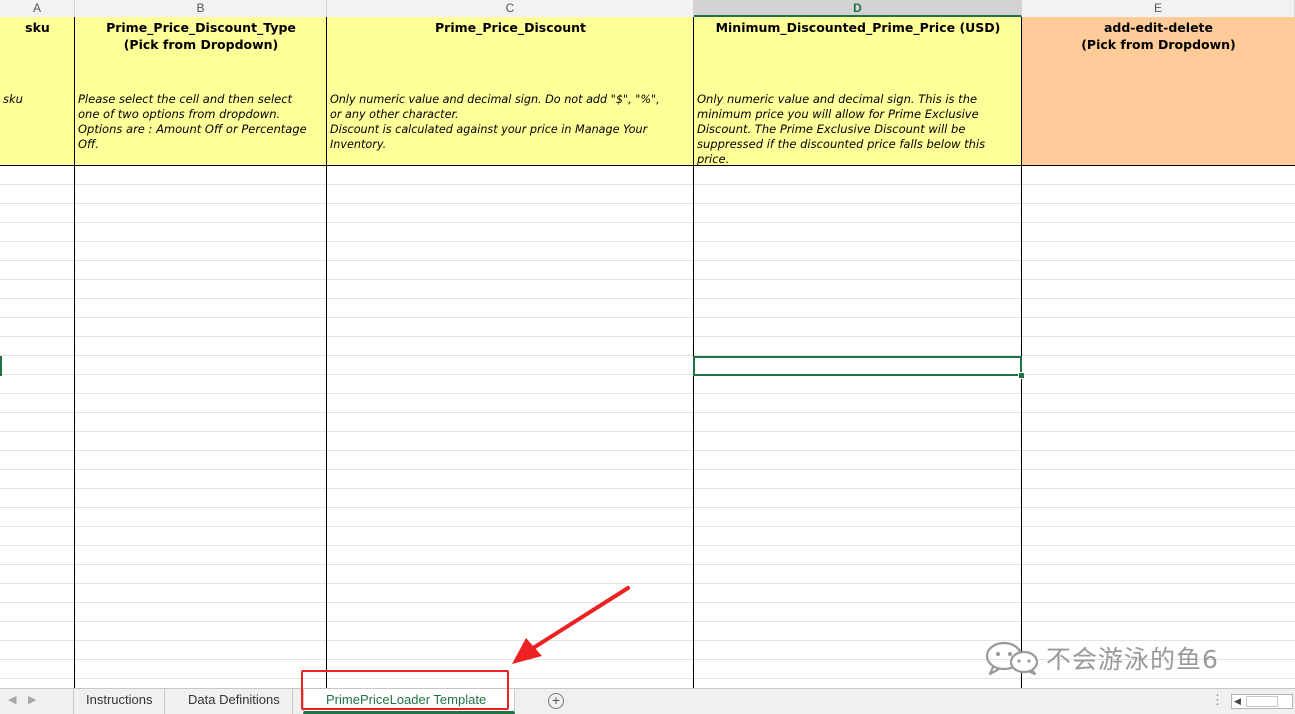 Image resolution: width=1295 pixels, height=714 pixels. I want to click on header-desc-sku: sku, so click(13, 99).